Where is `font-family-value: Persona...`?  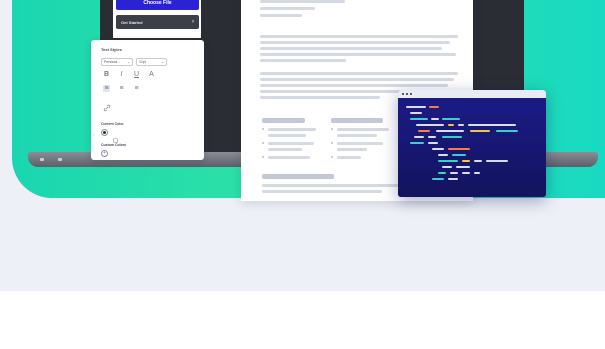
font-family-value: Persona... is located at coordinates (112, 62).